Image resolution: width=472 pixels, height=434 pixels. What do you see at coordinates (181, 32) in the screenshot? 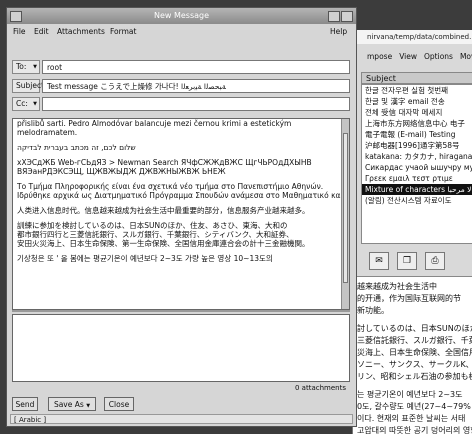
I see `compose-menubar: File Edit Attachments Format Help` at bounding box center [181, 32].